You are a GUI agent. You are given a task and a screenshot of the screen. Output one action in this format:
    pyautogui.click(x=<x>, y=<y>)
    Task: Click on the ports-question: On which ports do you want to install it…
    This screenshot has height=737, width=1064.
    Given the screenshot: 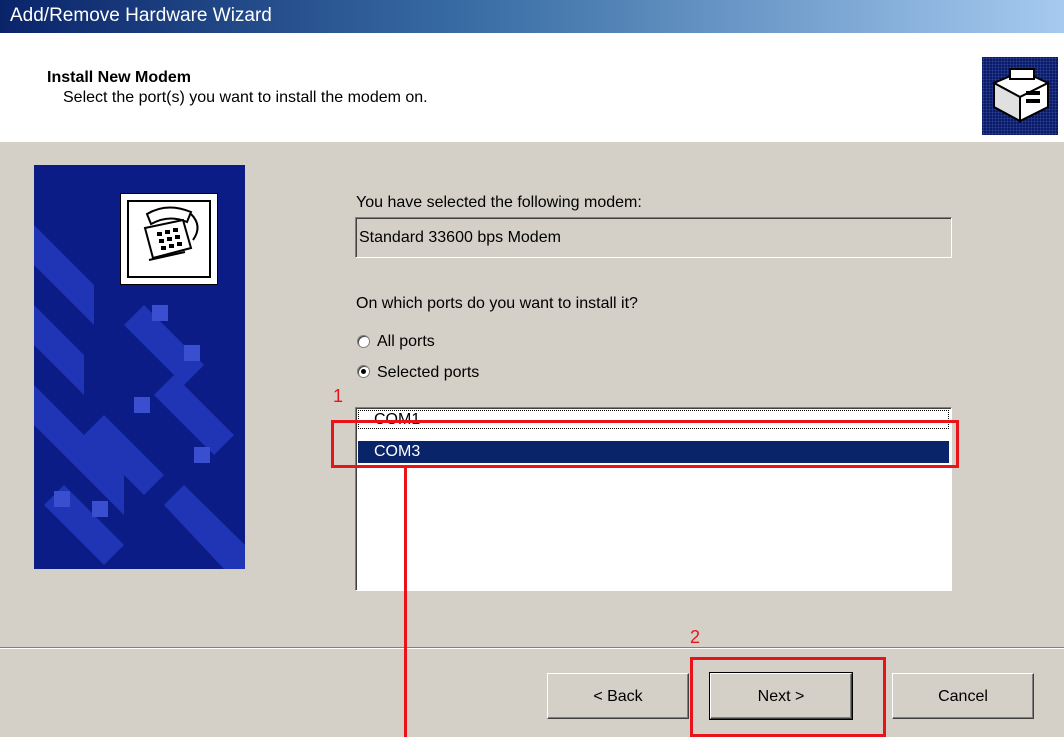 What is the action you would take?
    pyautogui.click(x=497, y=303)
    